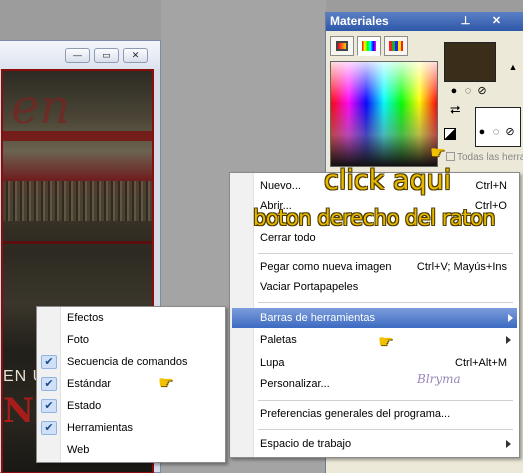 Image resolution: width=523 pixels, height=473 pixels. Describe the element at coordinates (288, 238) in the screenshot. I see `menu-item-label: Cerrar todo` at that location.